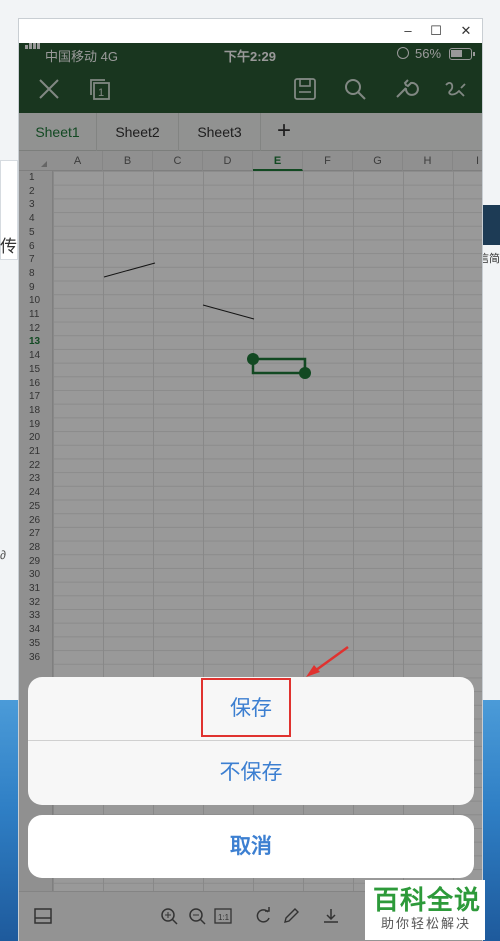 The width and height of the screenshot is (500, 941). What do you see at coordinates (251, 772) in the screenshot?
I see `dont-save-button: 不保存` at bounding box center [251, 772].